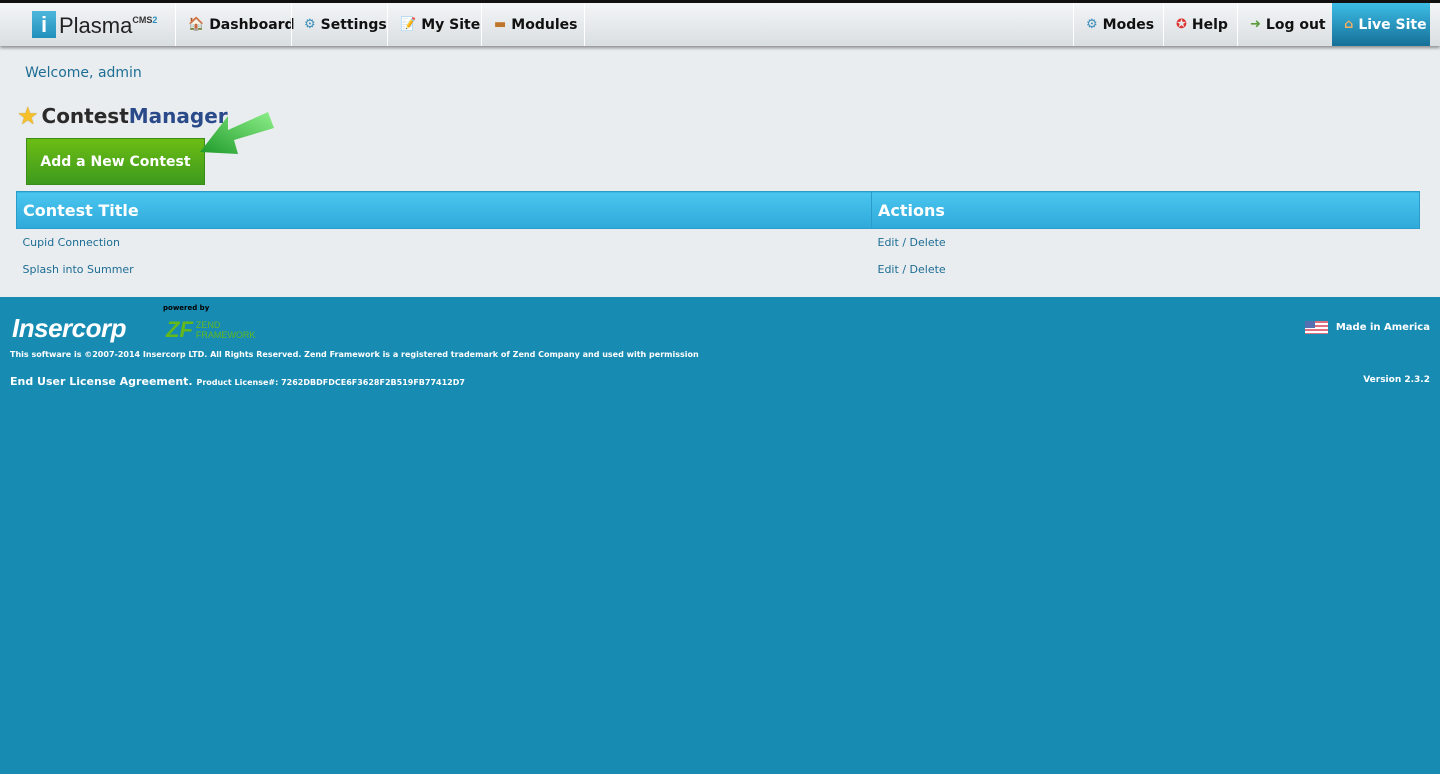  Describe the element at coordinates (179, 329) in the screenshot. I see `zf-mark: ZF` at that location.